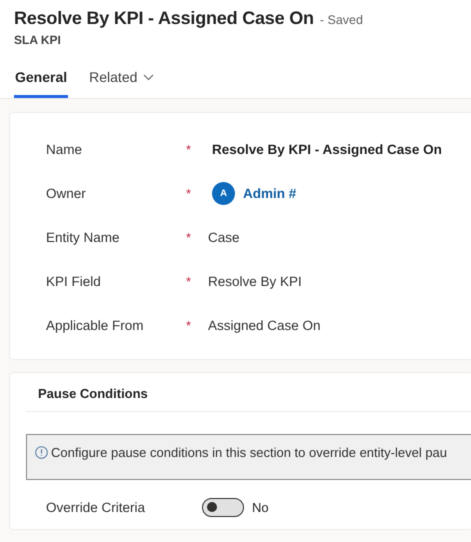  Describe the element at coordinates (248, 392) in the screenshot. I see `section-title: Pause Conditions` at that location.